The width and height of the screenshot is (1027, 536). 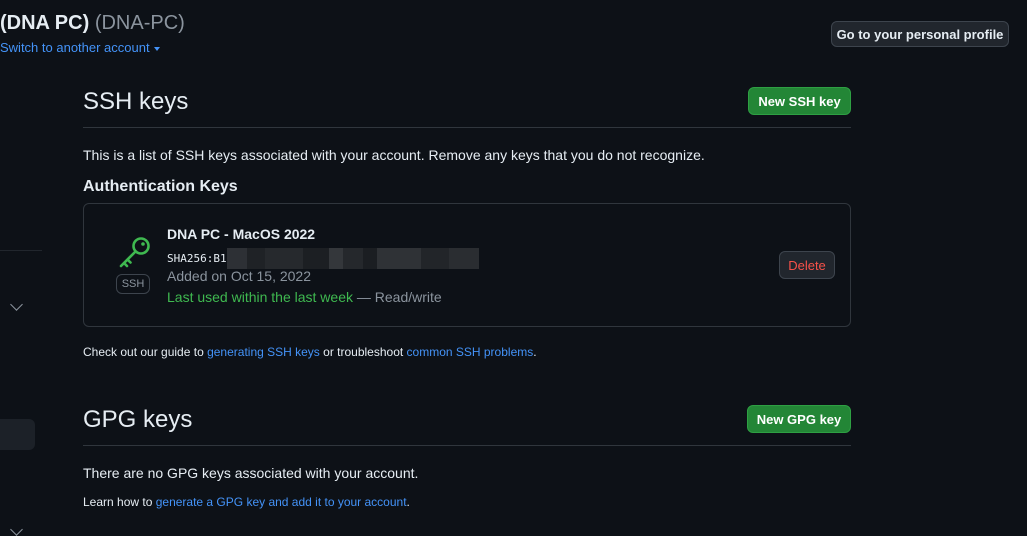 What do you see at coordinates (156, 48) in the screenshot?
I see `triangle-down-icon` at bounding box center [156, 48].